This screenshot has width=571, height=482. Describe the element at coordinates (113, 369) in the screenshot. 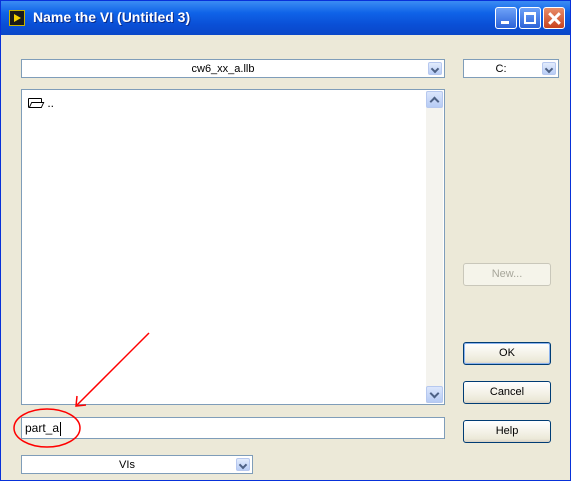

I see `annotation-arrow` at that location.